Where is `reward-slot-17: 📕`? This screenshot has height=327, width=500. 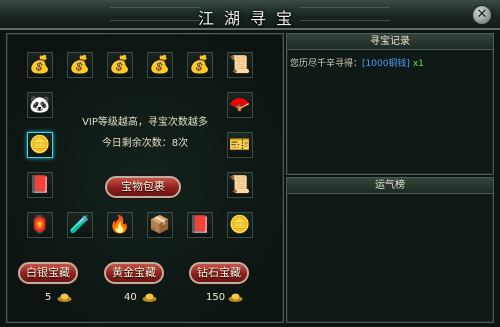 reward-slot-17: 📕 is located at coordinates (200, 225).